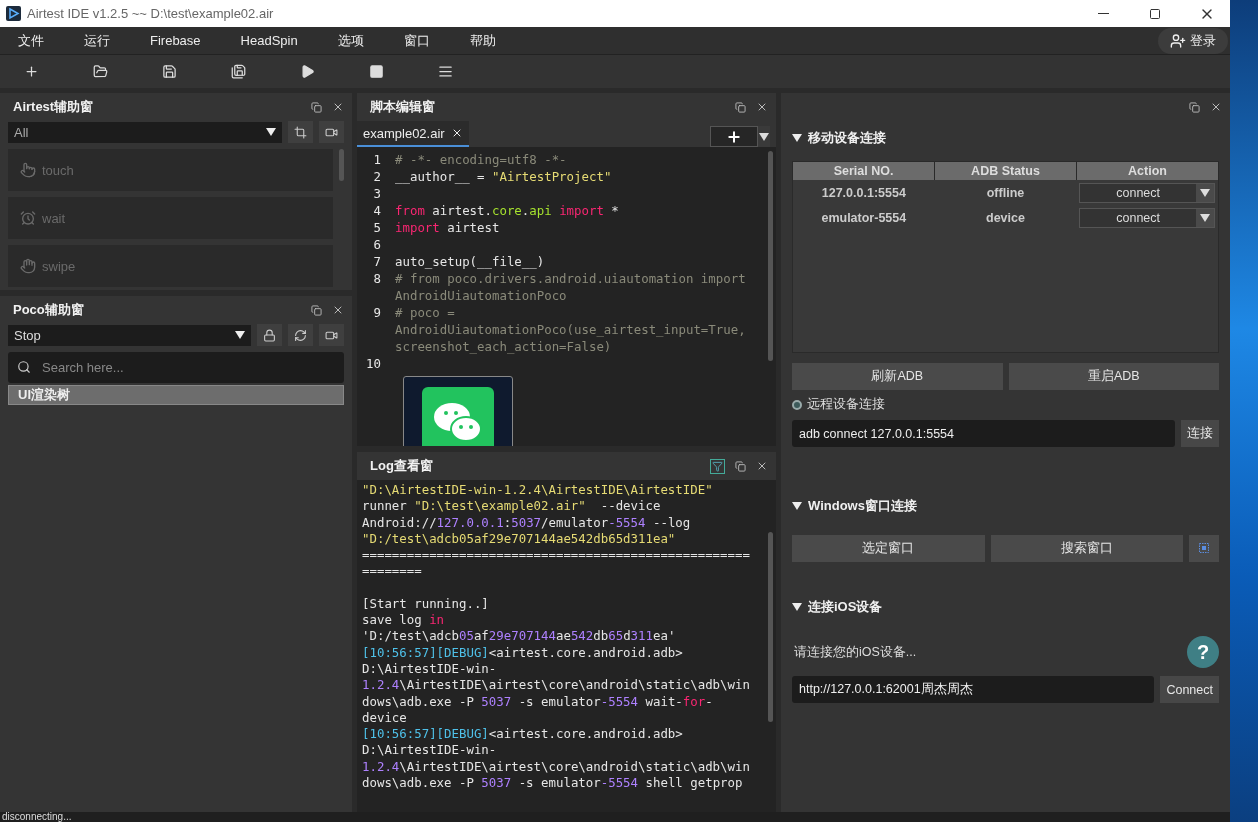  What do you see at coordinates (307, 71) in the screenshot?
I see `play-icon` at bounding box center [307, 71].